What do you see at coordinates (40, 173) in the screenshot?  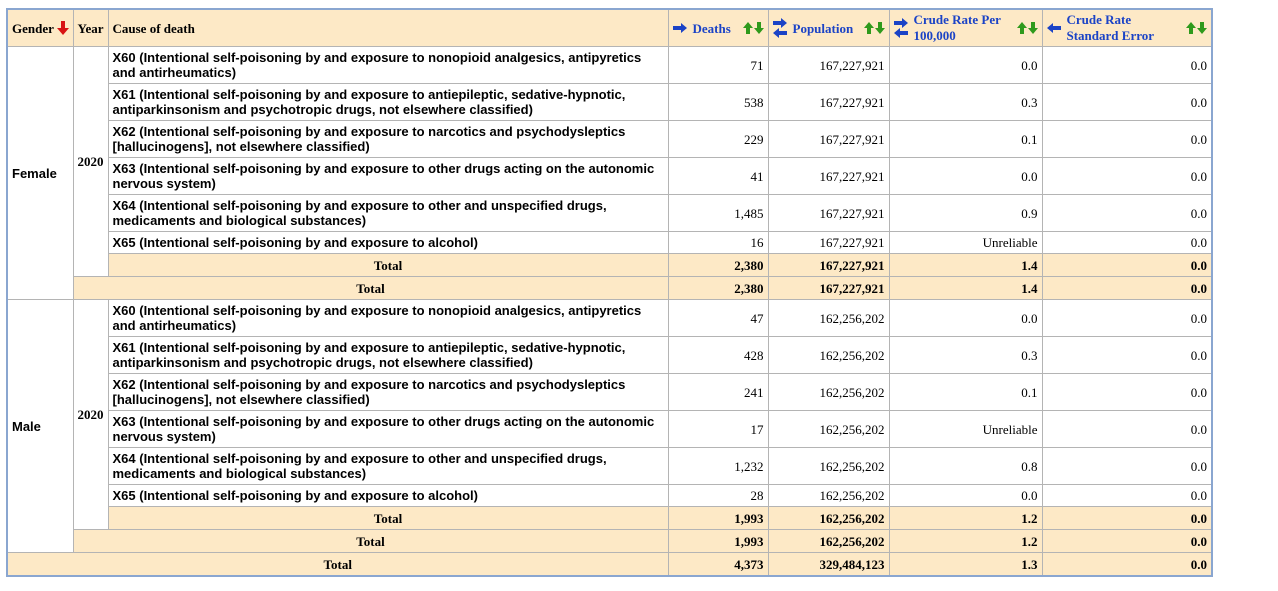 I see `gender-cell: Female` at bounding box center [40, 173].